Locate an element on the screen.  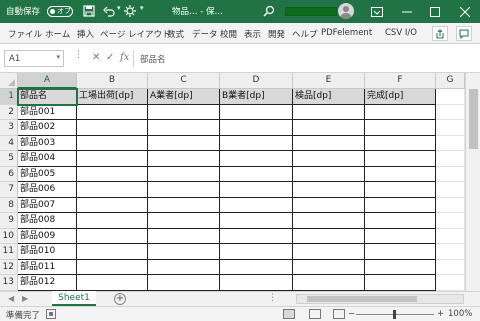
header-cell: 部品名 is located at coordinates (47, 97).